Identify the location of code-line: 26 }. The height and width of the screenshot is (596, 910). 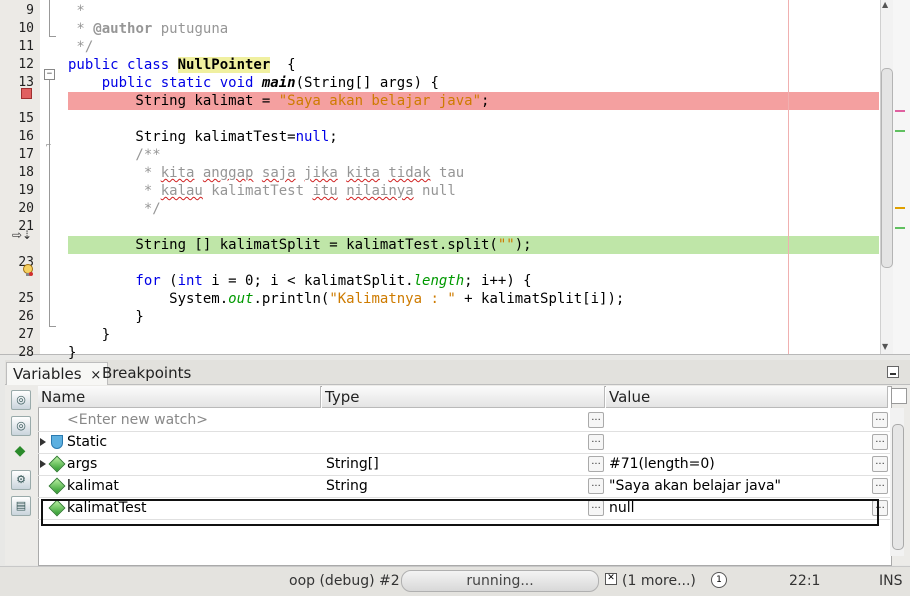
(440, 317).